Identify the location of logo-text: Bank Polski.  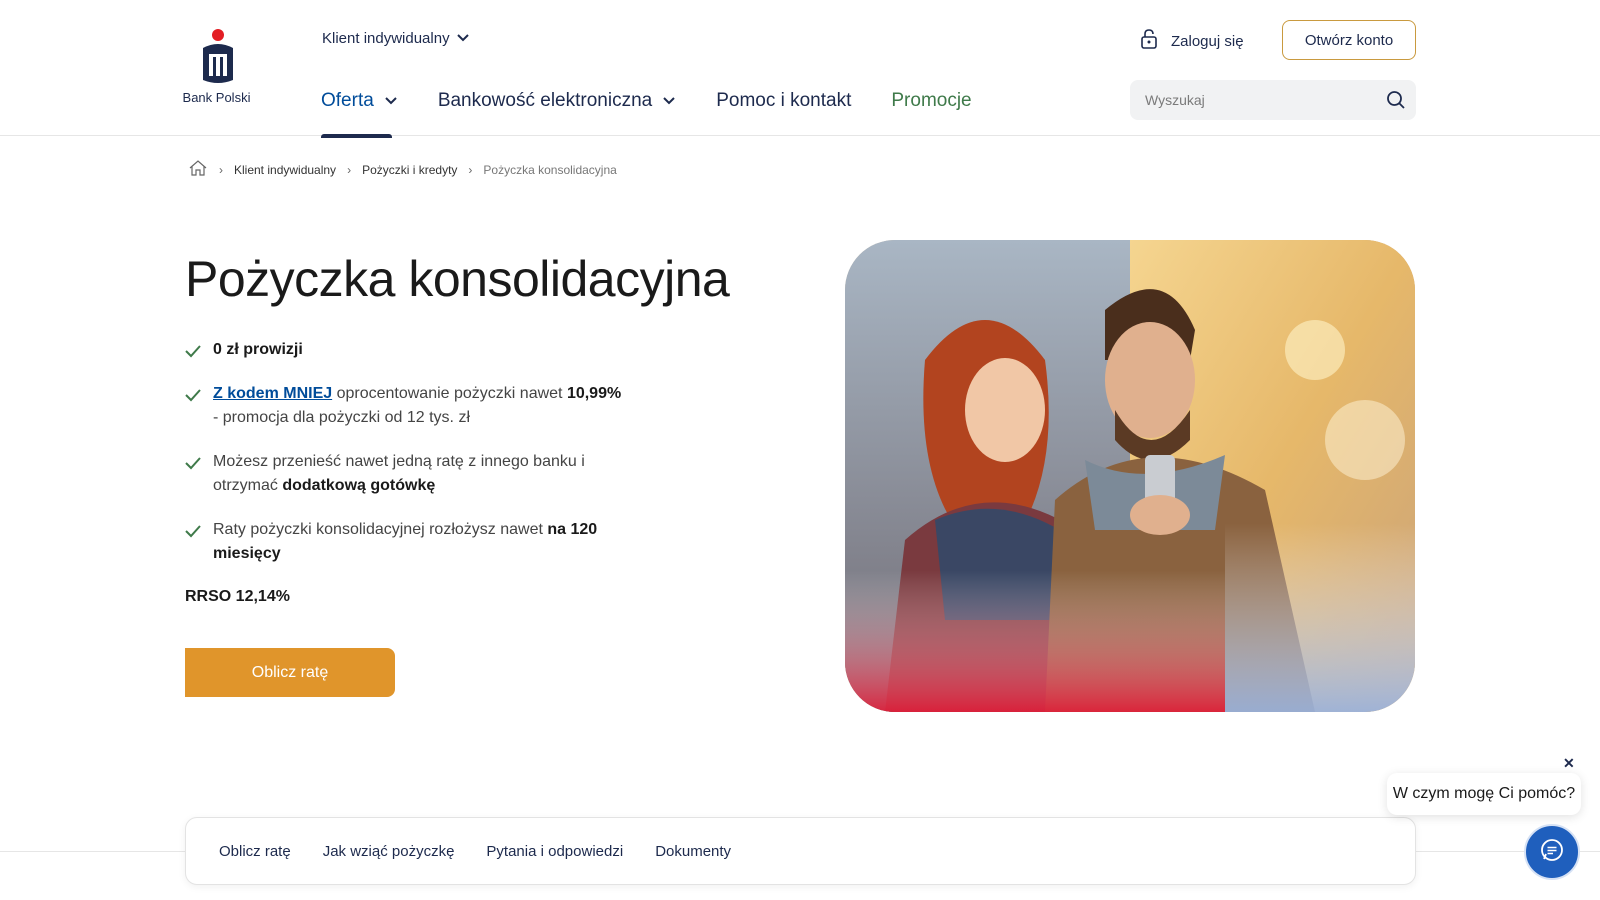
(216, 97).